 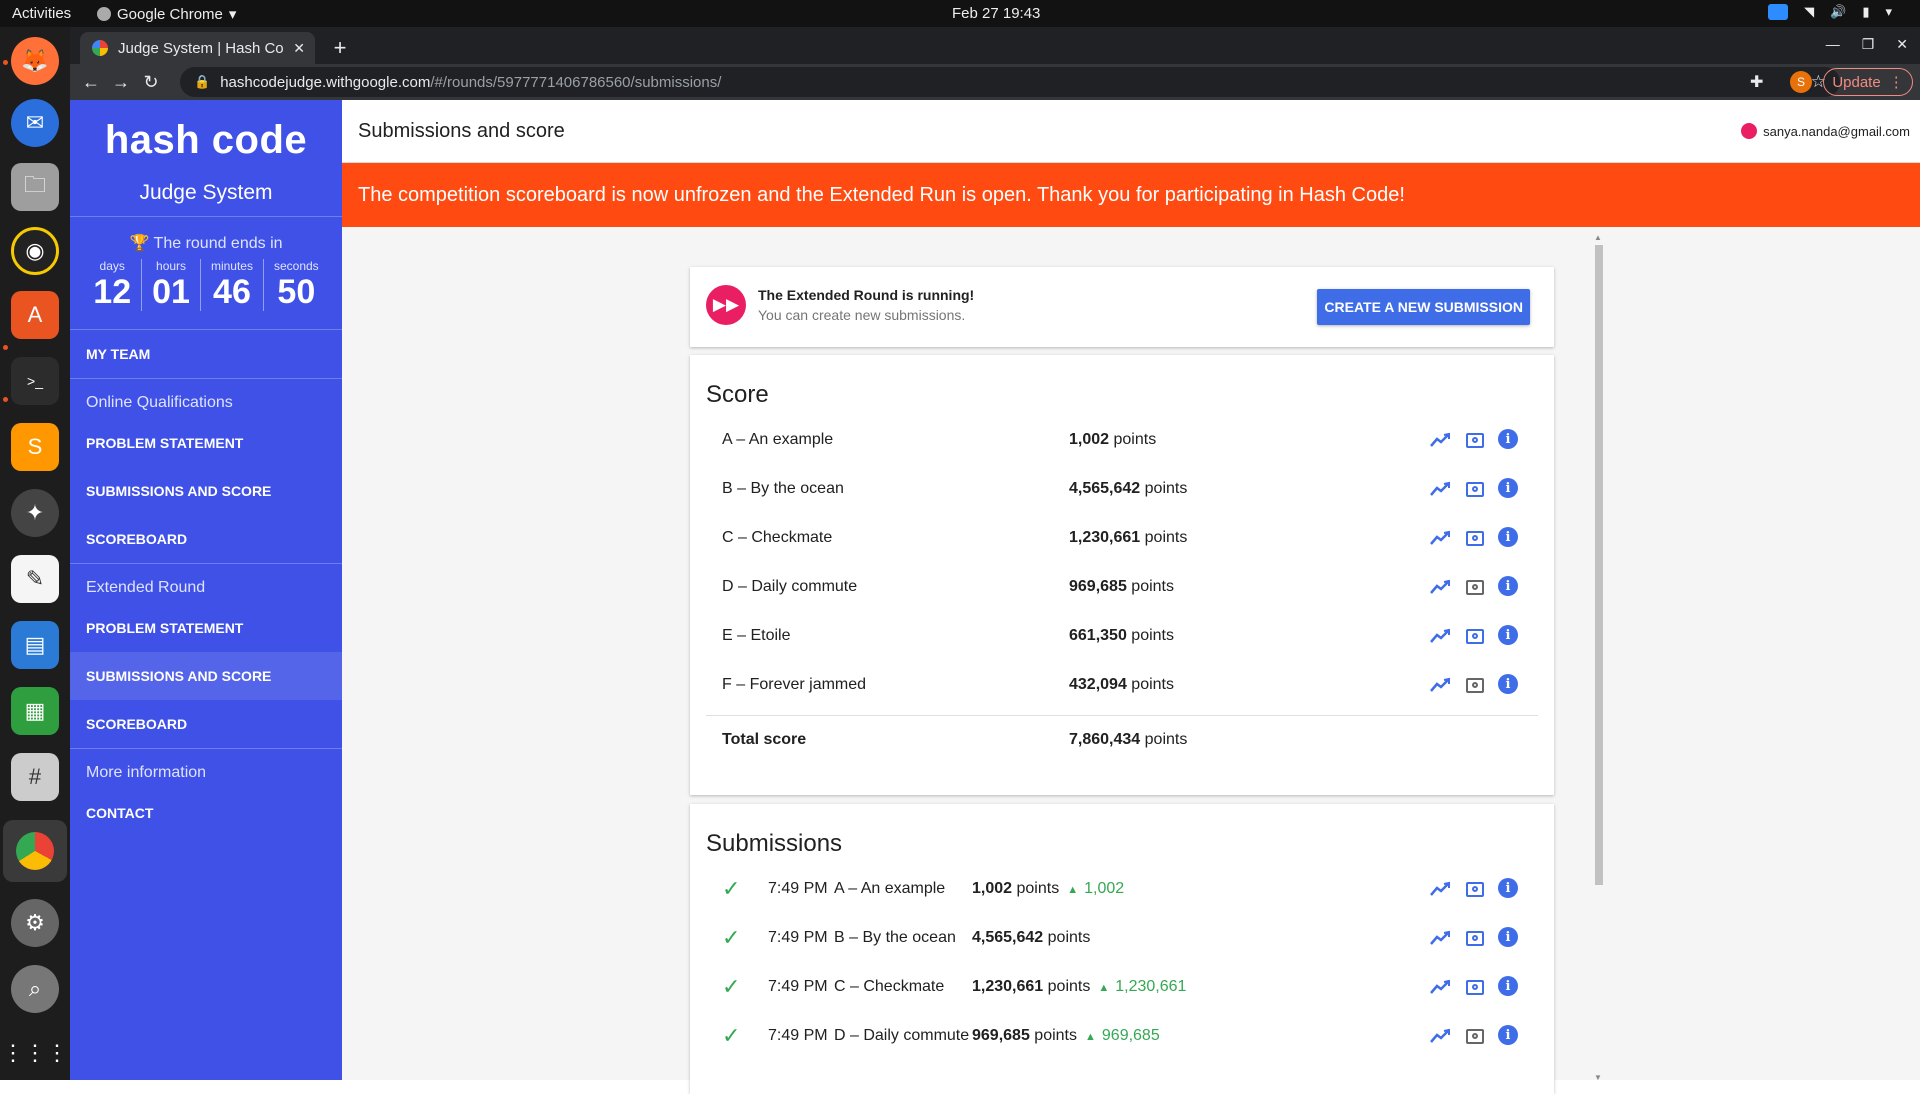 What do you see at coordinates (1122, 588) in the screenshot?
I see `score-row: D – Daily commute 969,685 points i` at bounding box center [1122, 588].